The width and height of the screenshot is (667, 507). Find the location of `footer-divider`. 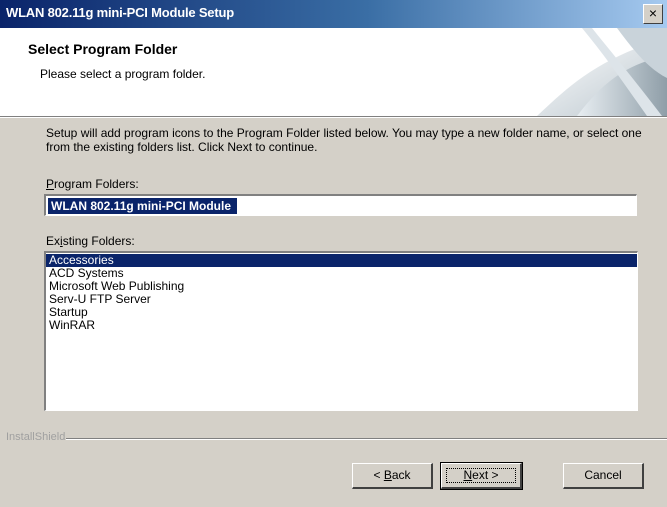

footer-divider is located at coordinates (366, 439).